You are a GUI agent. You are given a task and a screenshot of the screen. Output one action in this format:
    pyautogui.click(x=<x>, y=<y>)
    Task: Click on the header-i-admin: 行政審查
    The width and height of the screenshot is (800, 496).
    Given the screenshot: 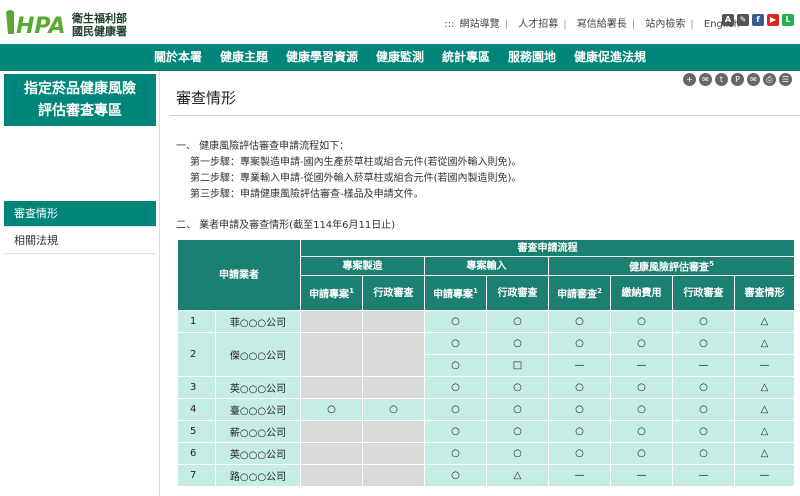 What is the action you would take?
    pyautogui.click(x=517, y=293)
    